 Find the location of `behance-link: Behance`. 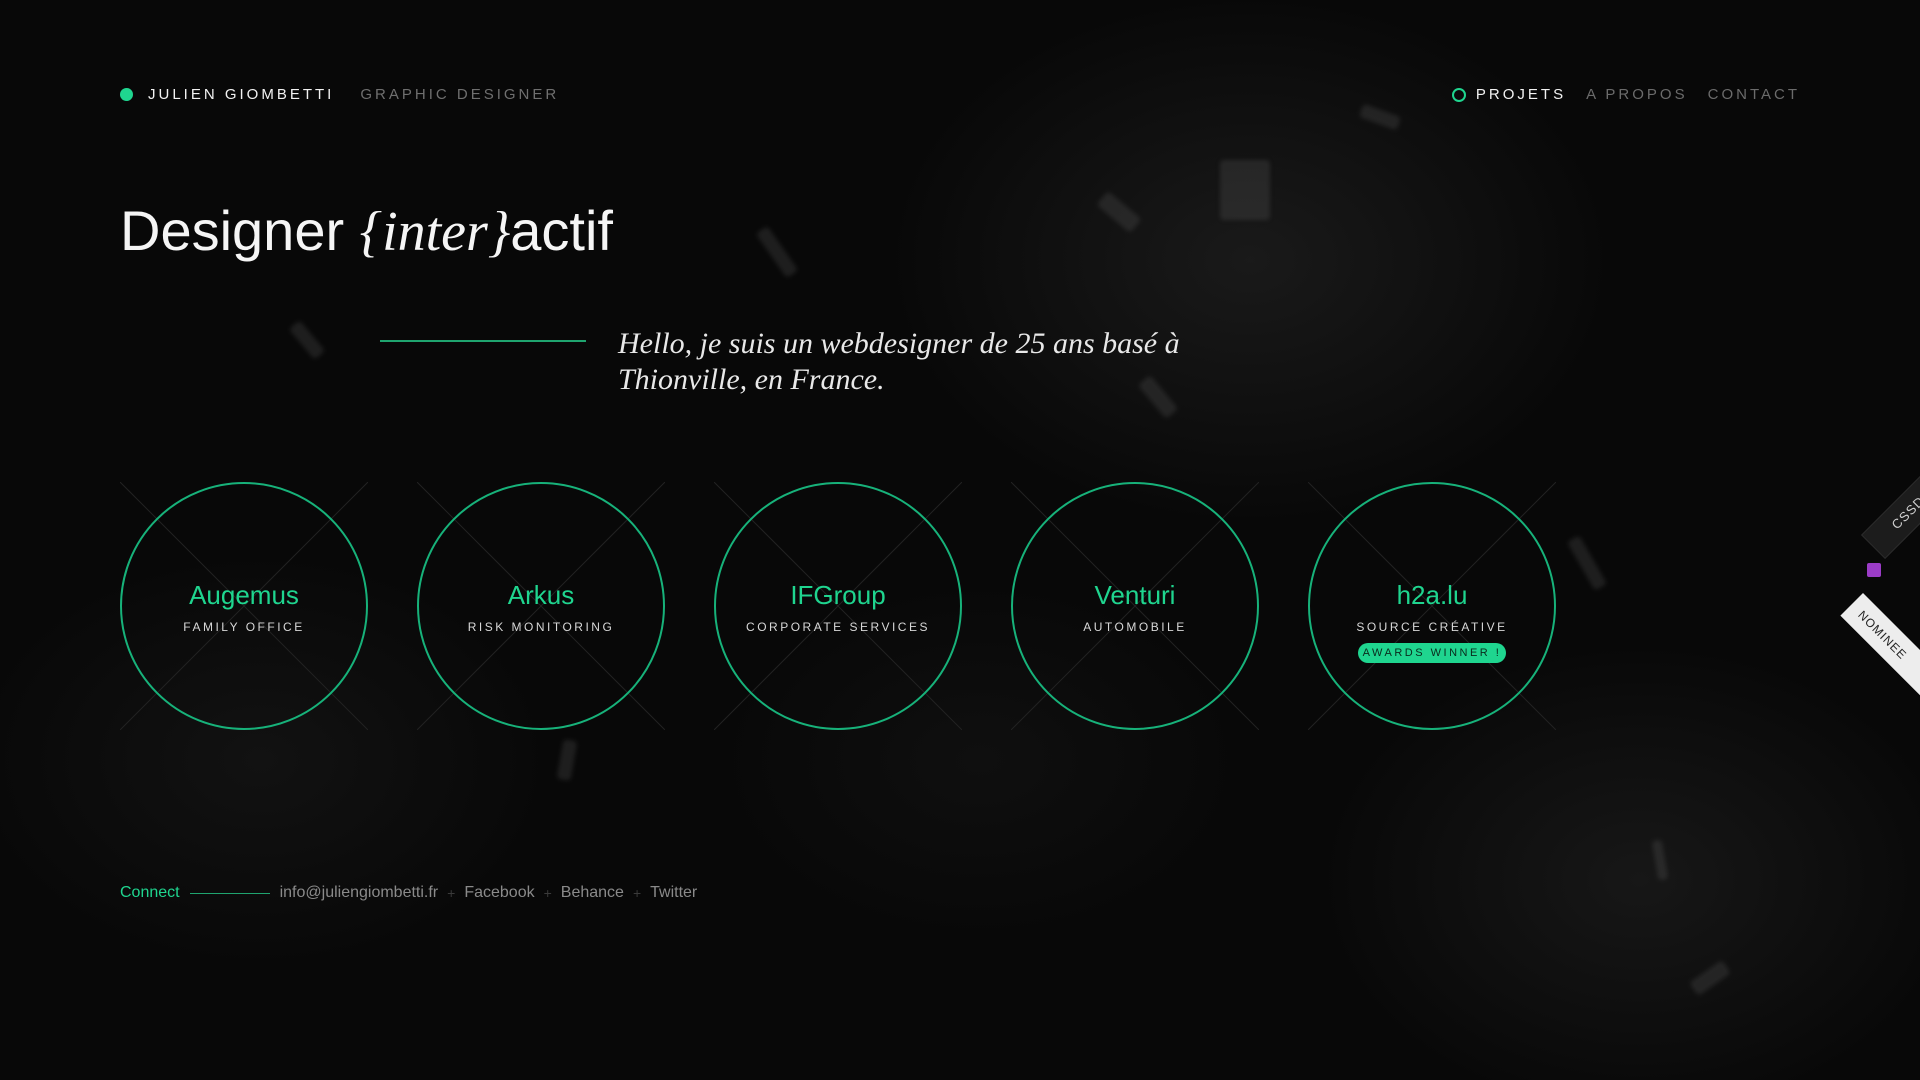

behance-link: Behance is located at coordinates (592, 893).